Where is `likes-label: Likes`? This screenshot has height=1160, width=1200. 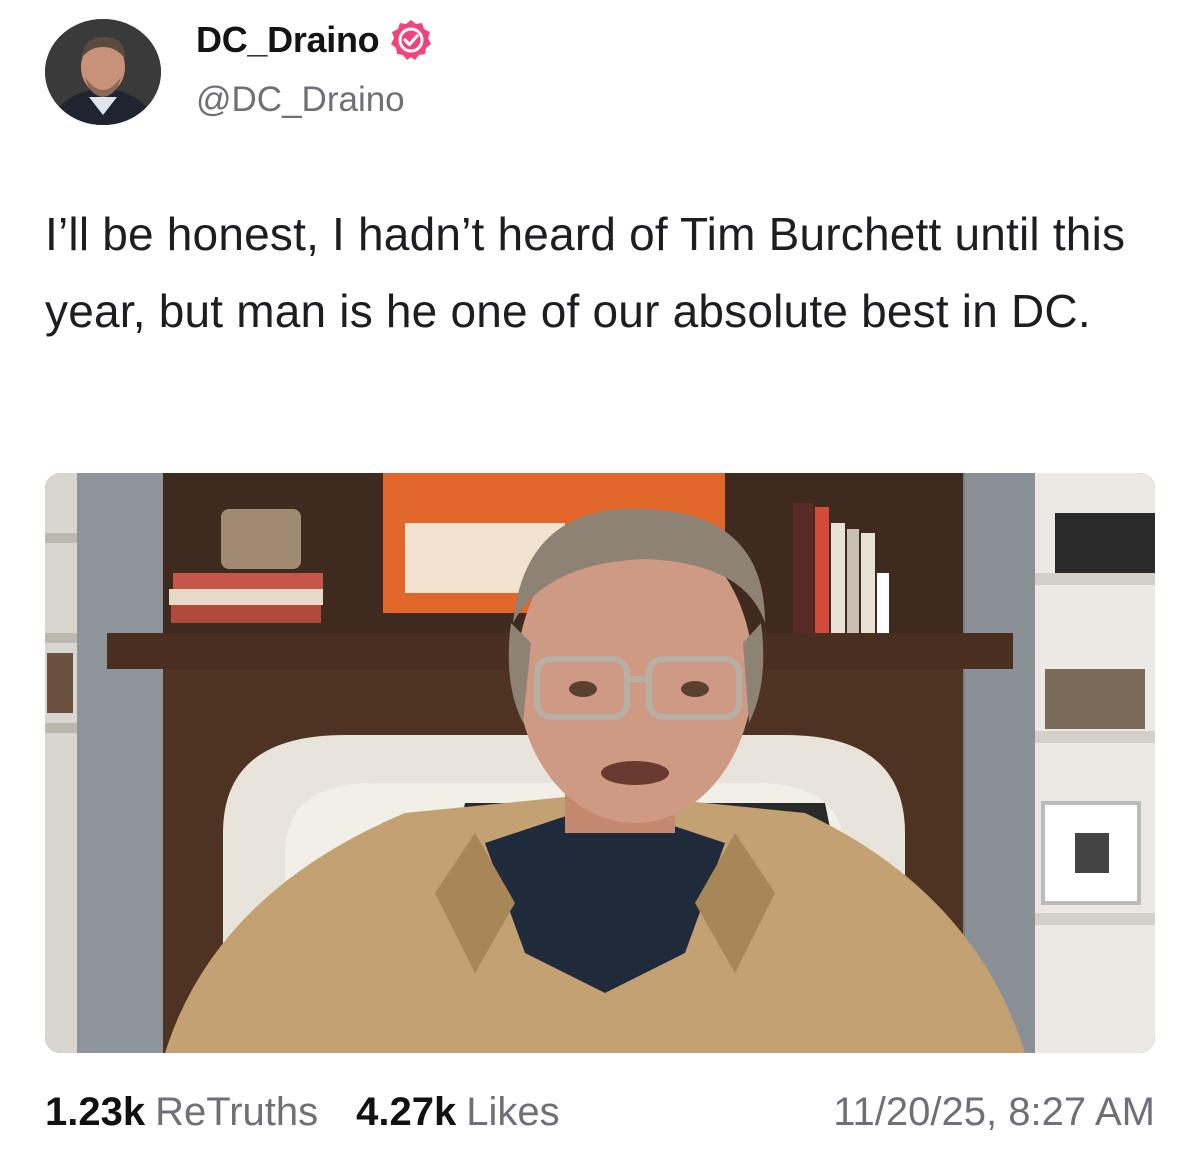
likes-label: Likes is located at coordinates (513, 1111).